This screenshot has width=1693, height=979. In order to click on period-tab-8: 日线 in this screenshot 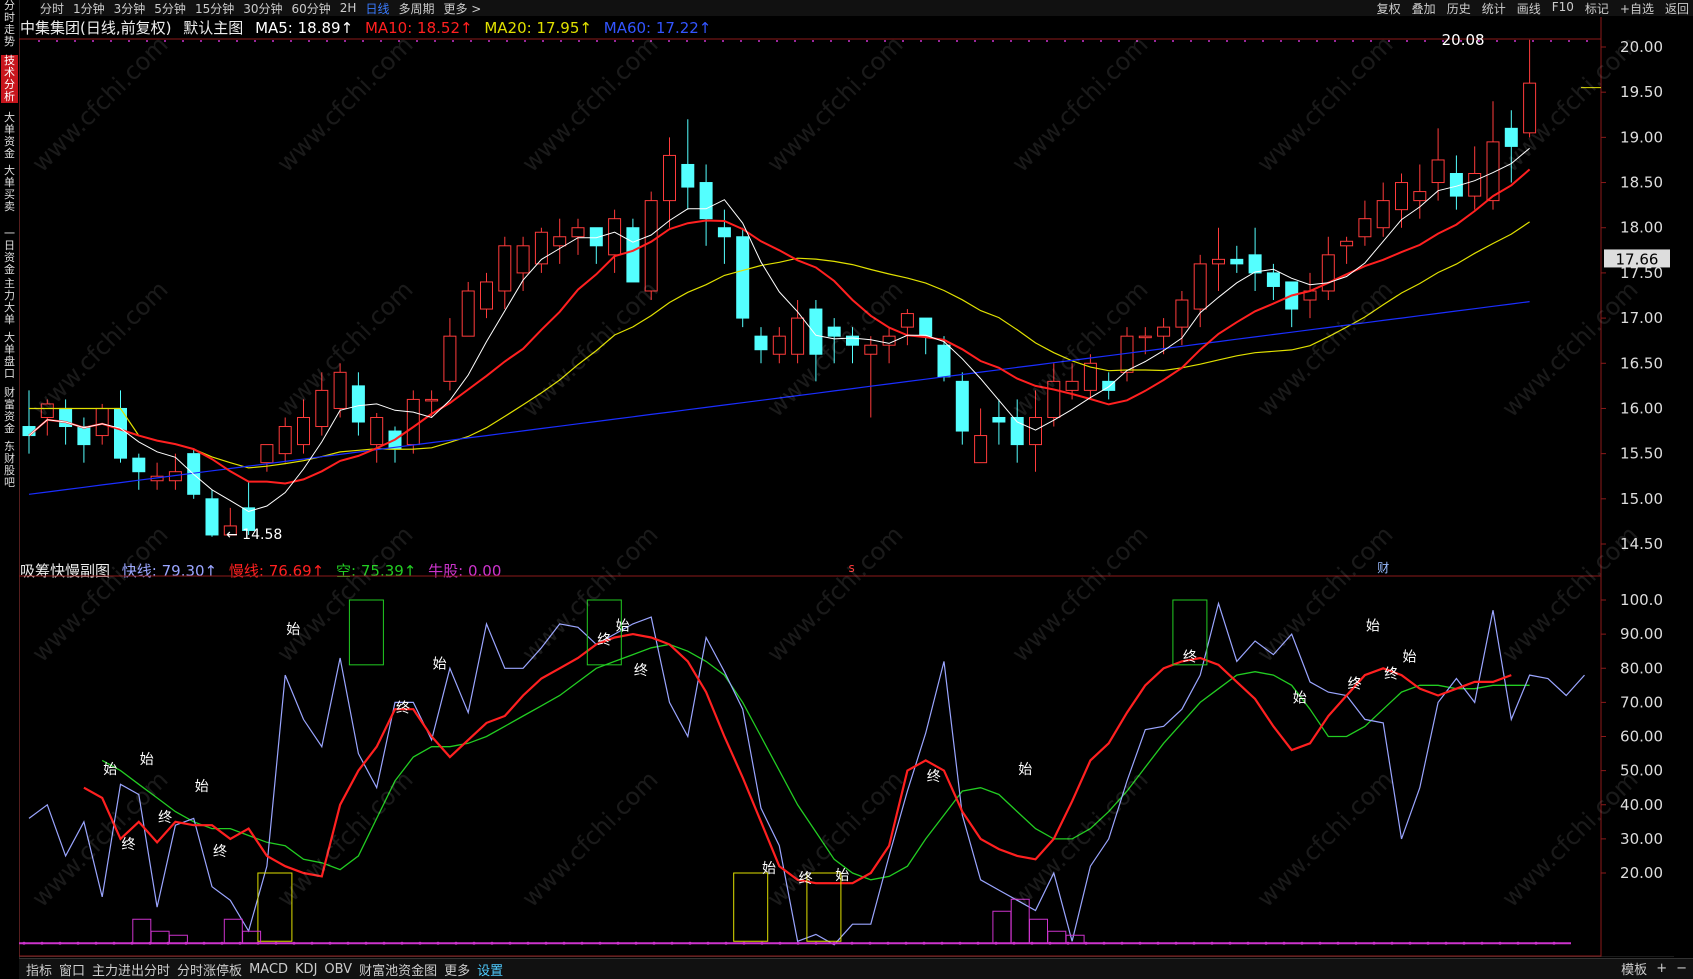, I will do `click(377, 8)`.